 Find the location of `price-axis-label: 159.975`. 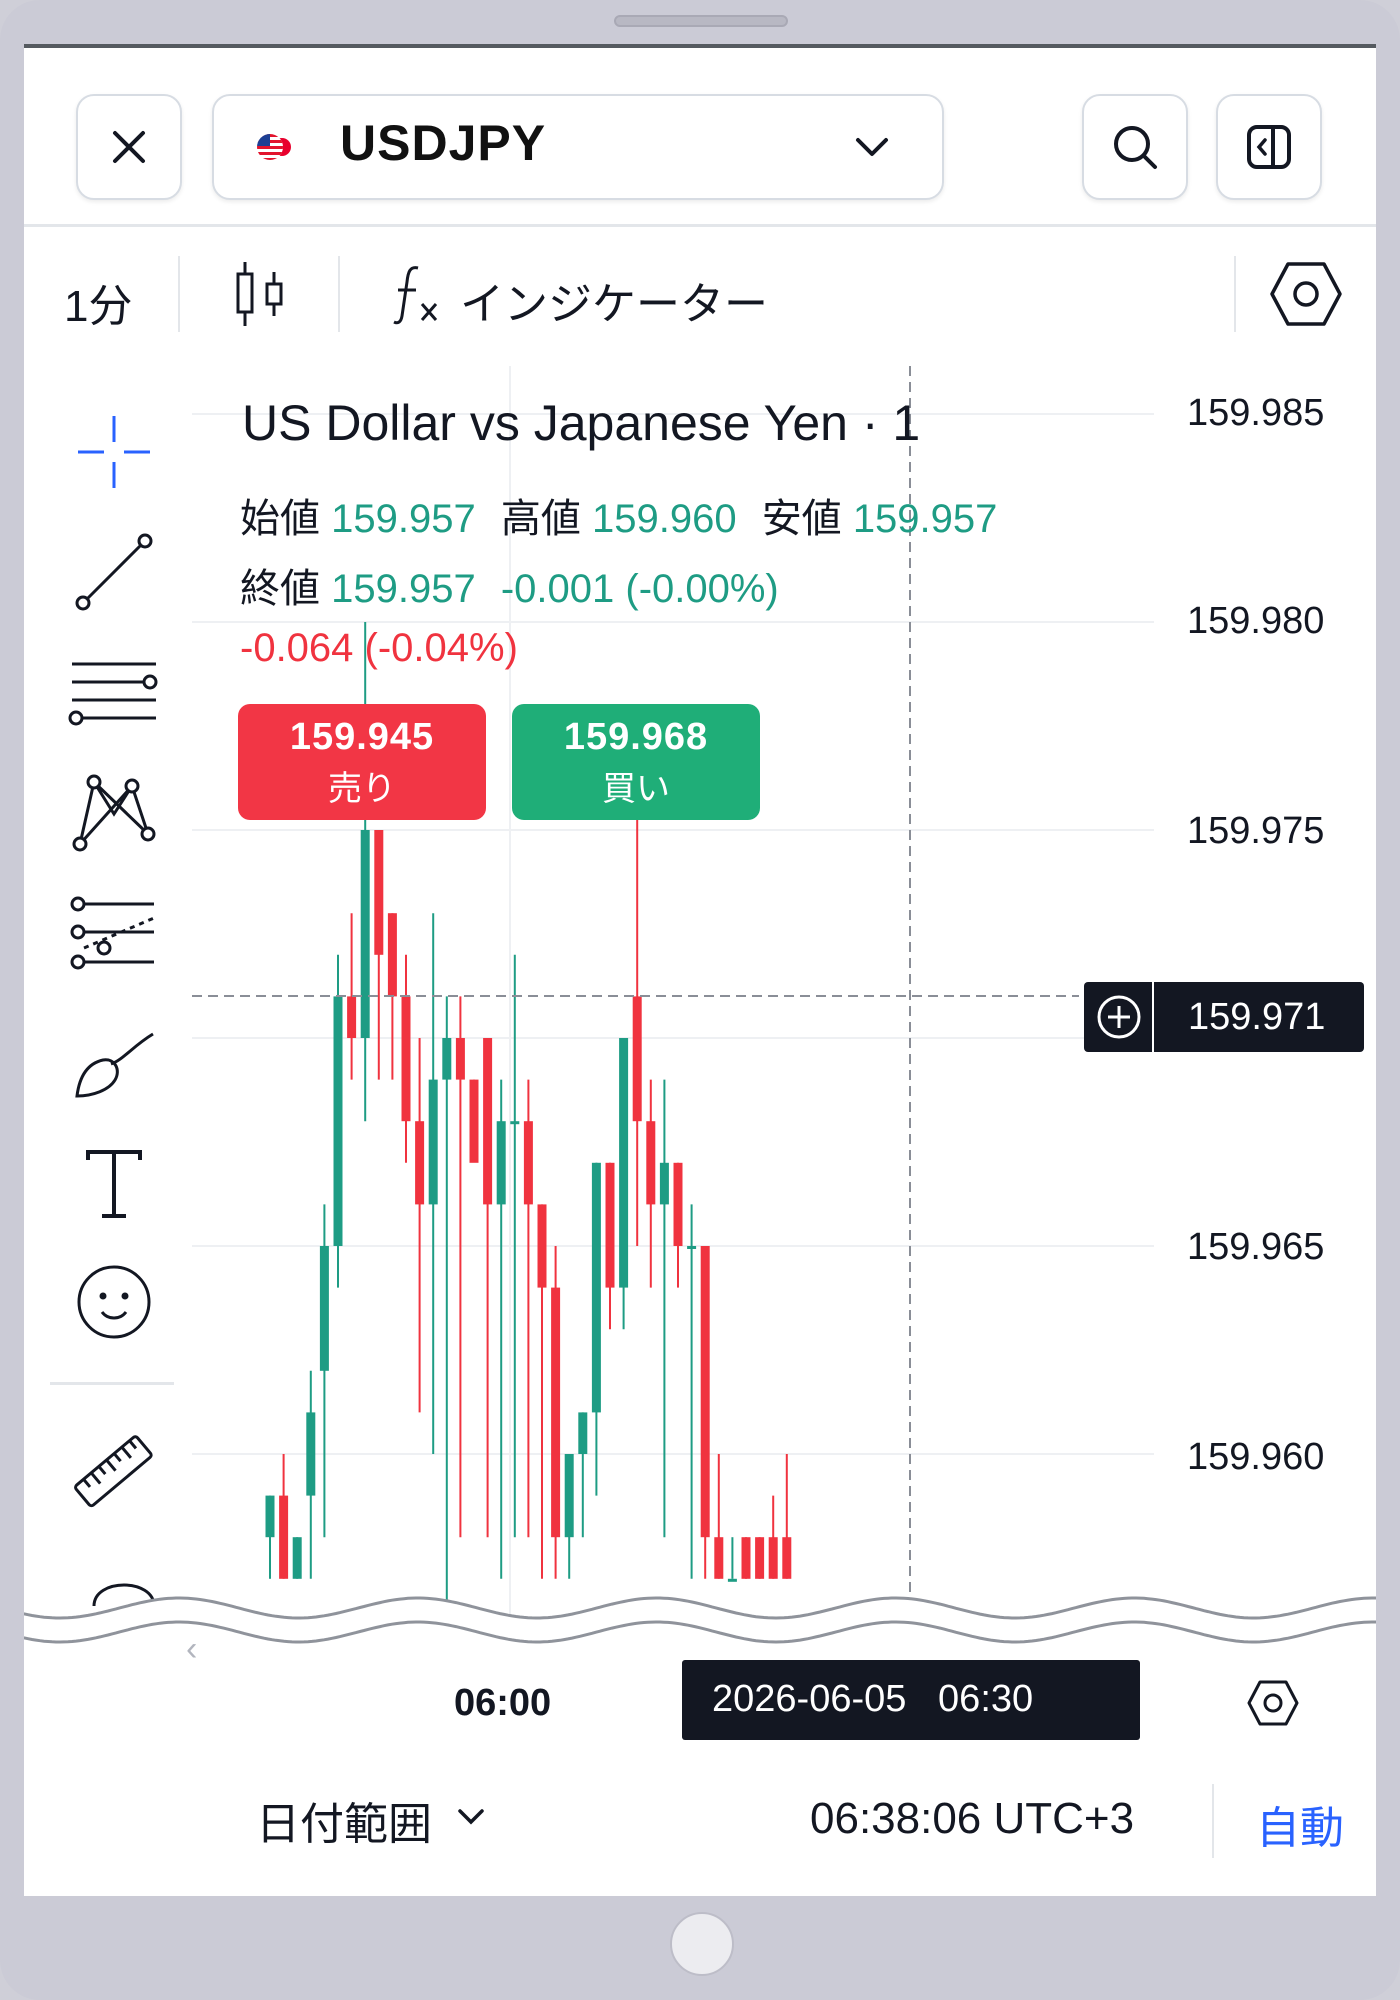

price-axis-label: 159.975 is located at coordinates (1256, 831).